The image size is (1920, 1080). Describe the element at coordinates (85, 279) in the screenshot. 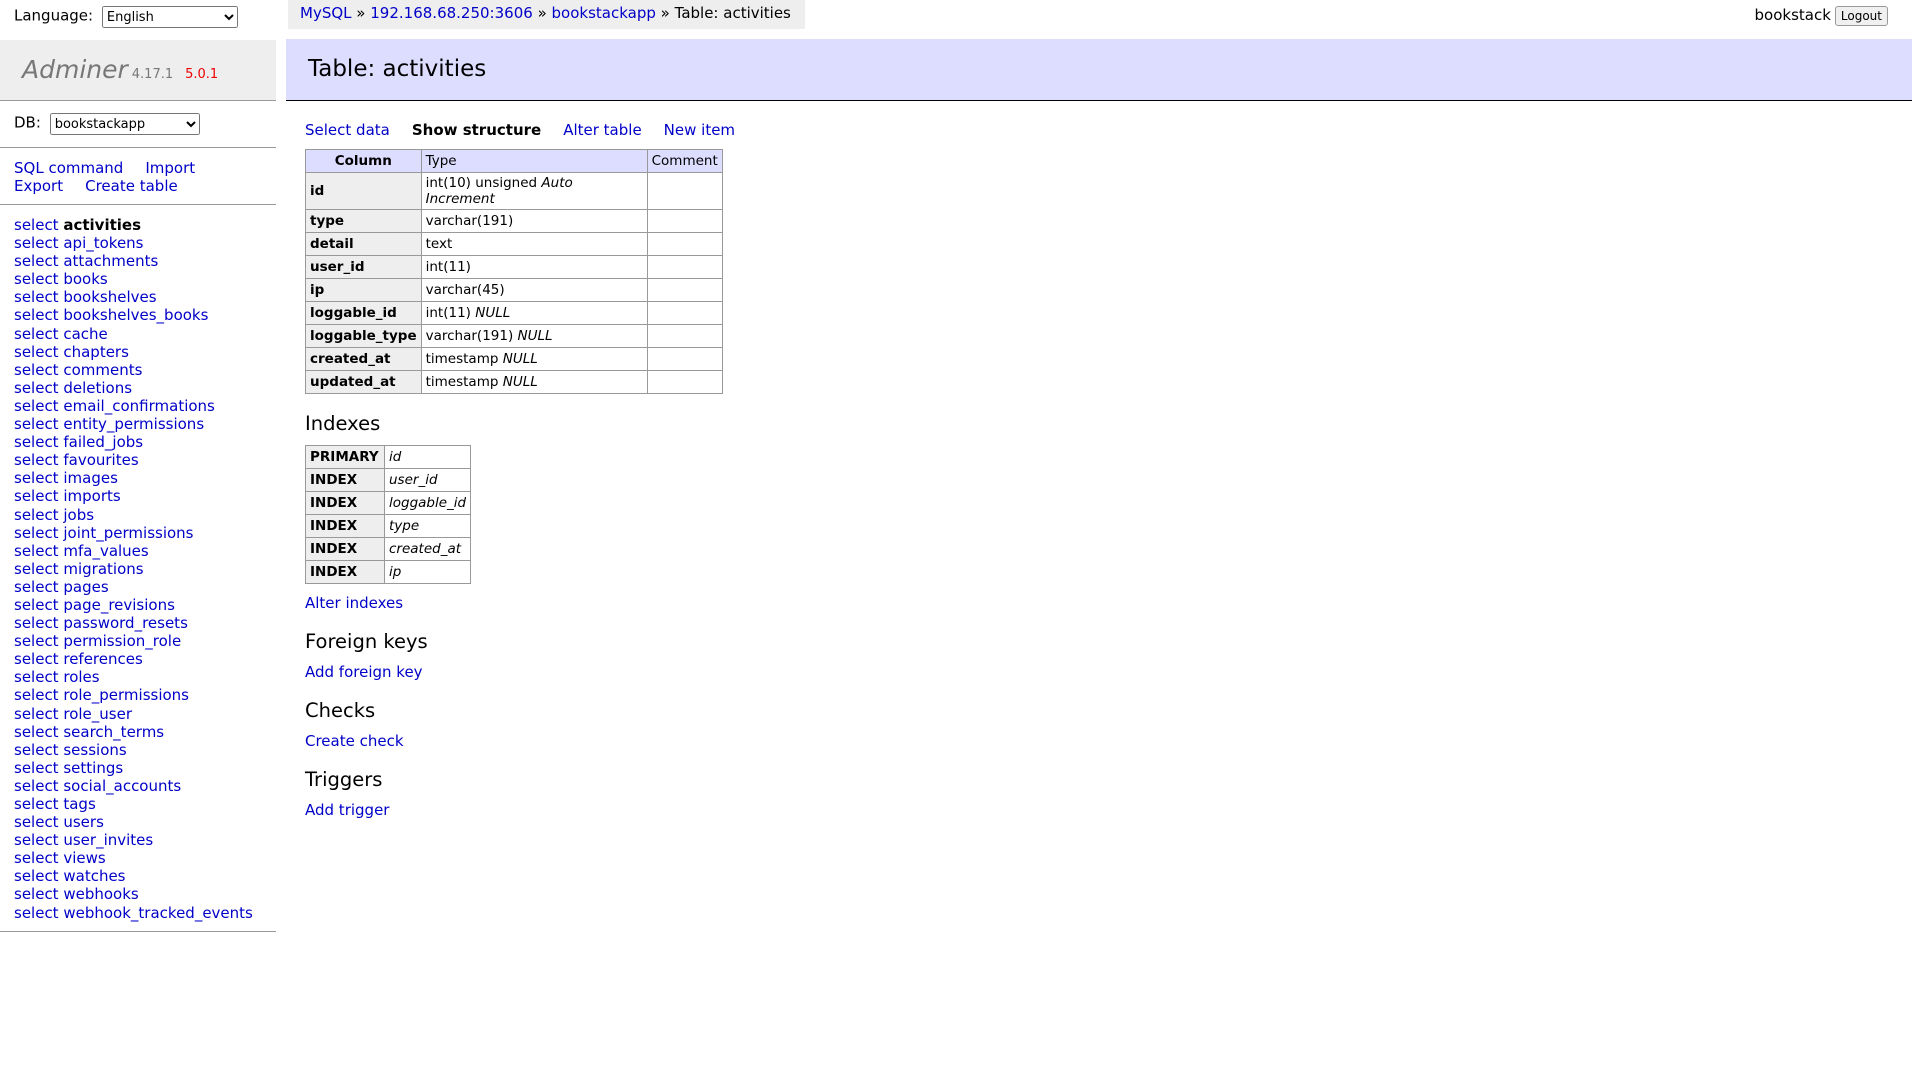

I see `table-link: books` at that location.